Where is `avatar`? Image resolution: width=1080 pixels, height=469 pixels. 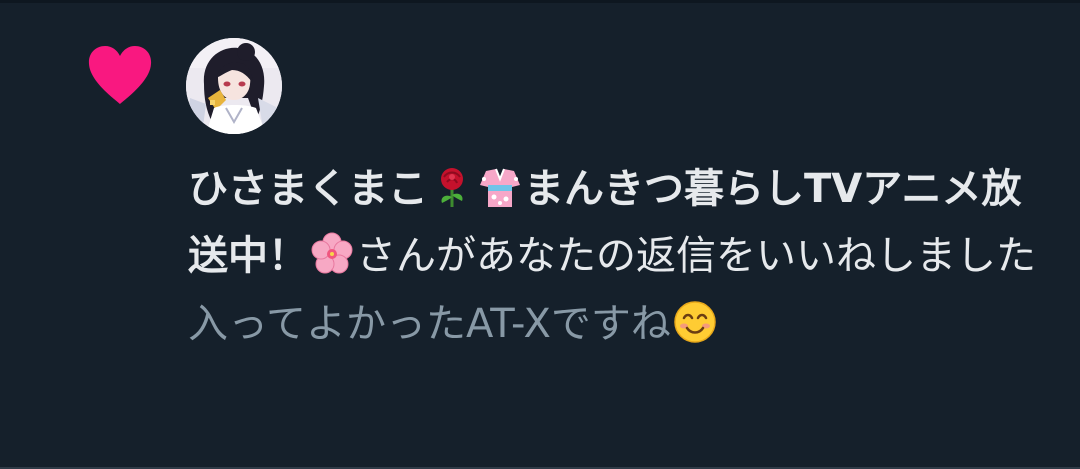
avatar is located at coordinates (234, 86).